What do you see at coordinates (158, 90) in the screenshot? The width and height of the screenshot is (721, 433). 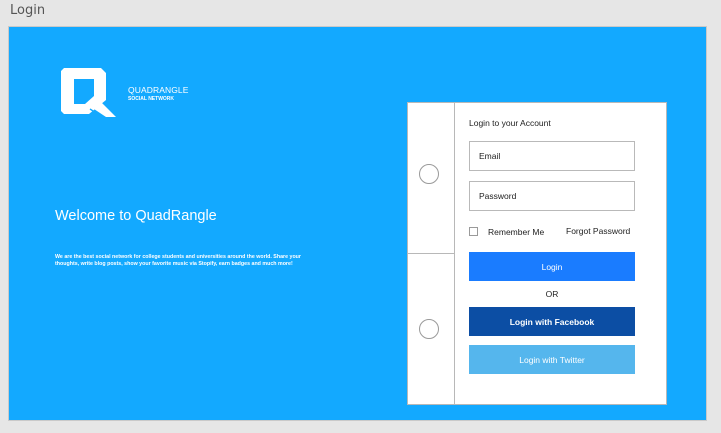 I see `brand-name: QUADRANGLE` at bounding box center [158, 90].